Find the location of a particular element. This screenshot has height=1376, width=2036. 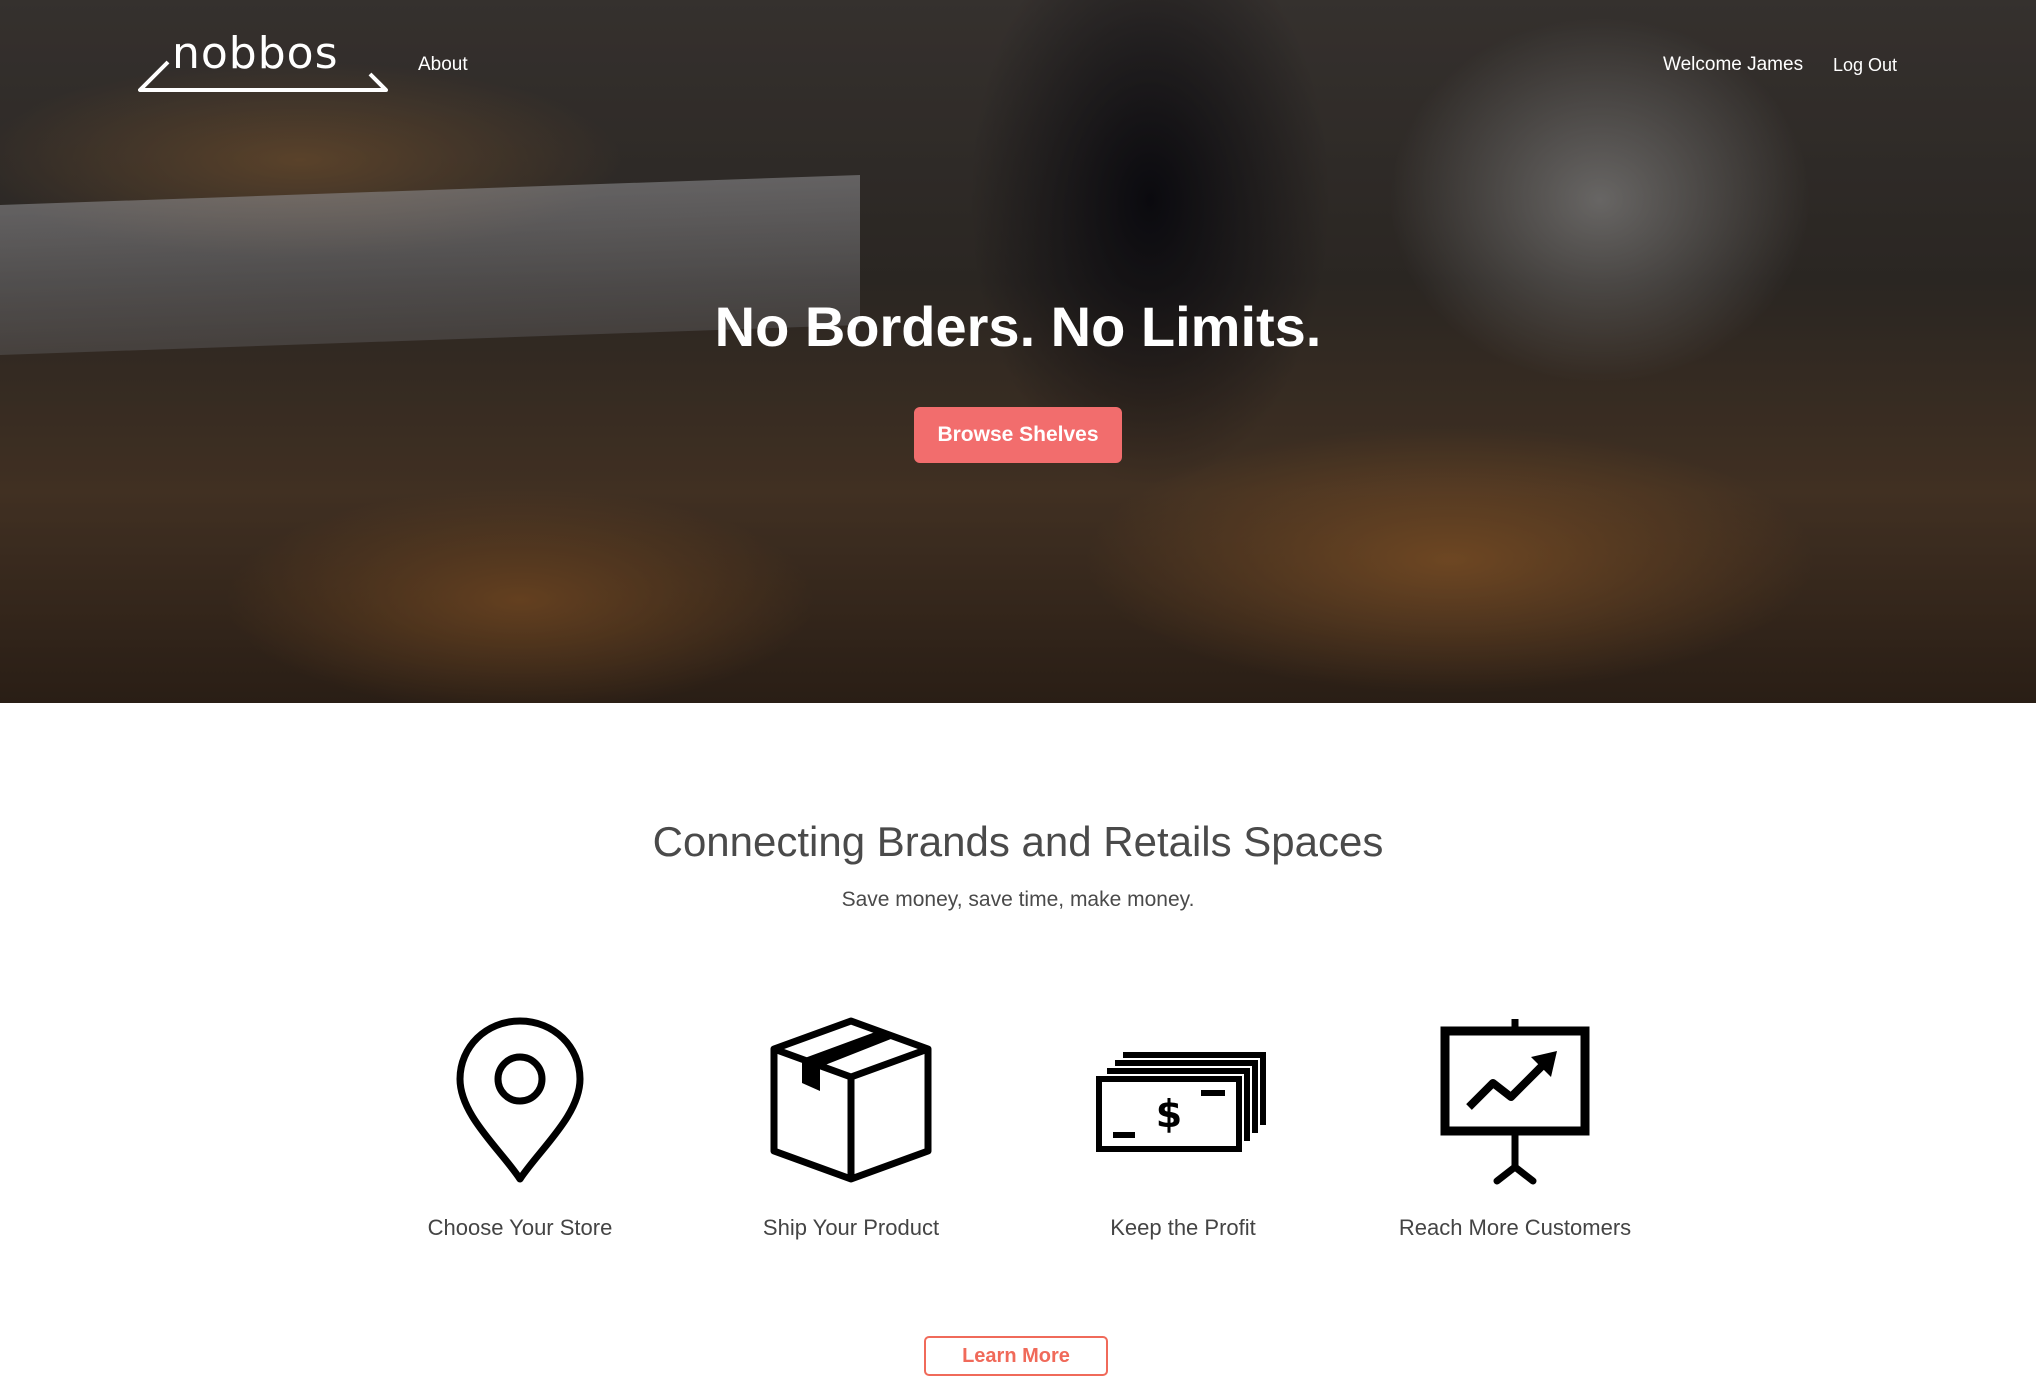

logo: nobbos is located at coordinates (263, 61).